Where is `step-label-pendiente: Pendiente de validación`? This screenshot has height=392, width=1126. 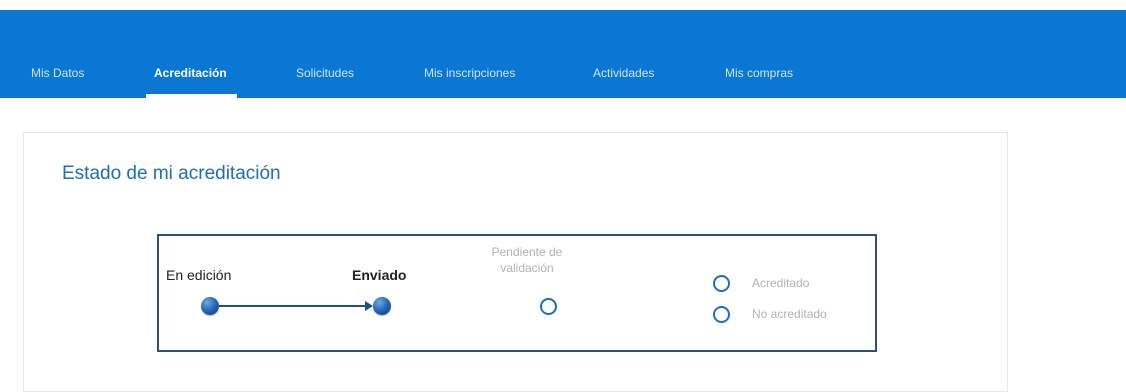
step-label-pendiente: Pendiente de validación is located at coordinates (527, 260).